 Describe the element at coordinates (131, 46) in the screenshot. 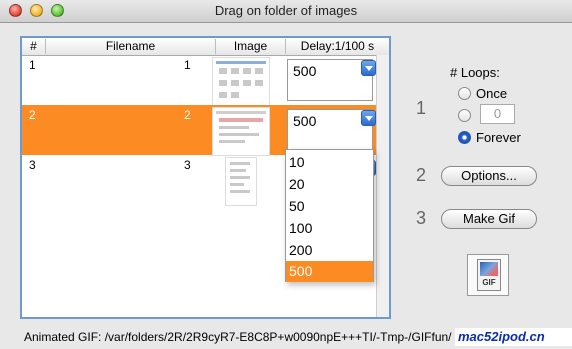

I see `column-header-filename: Filename` at that location.